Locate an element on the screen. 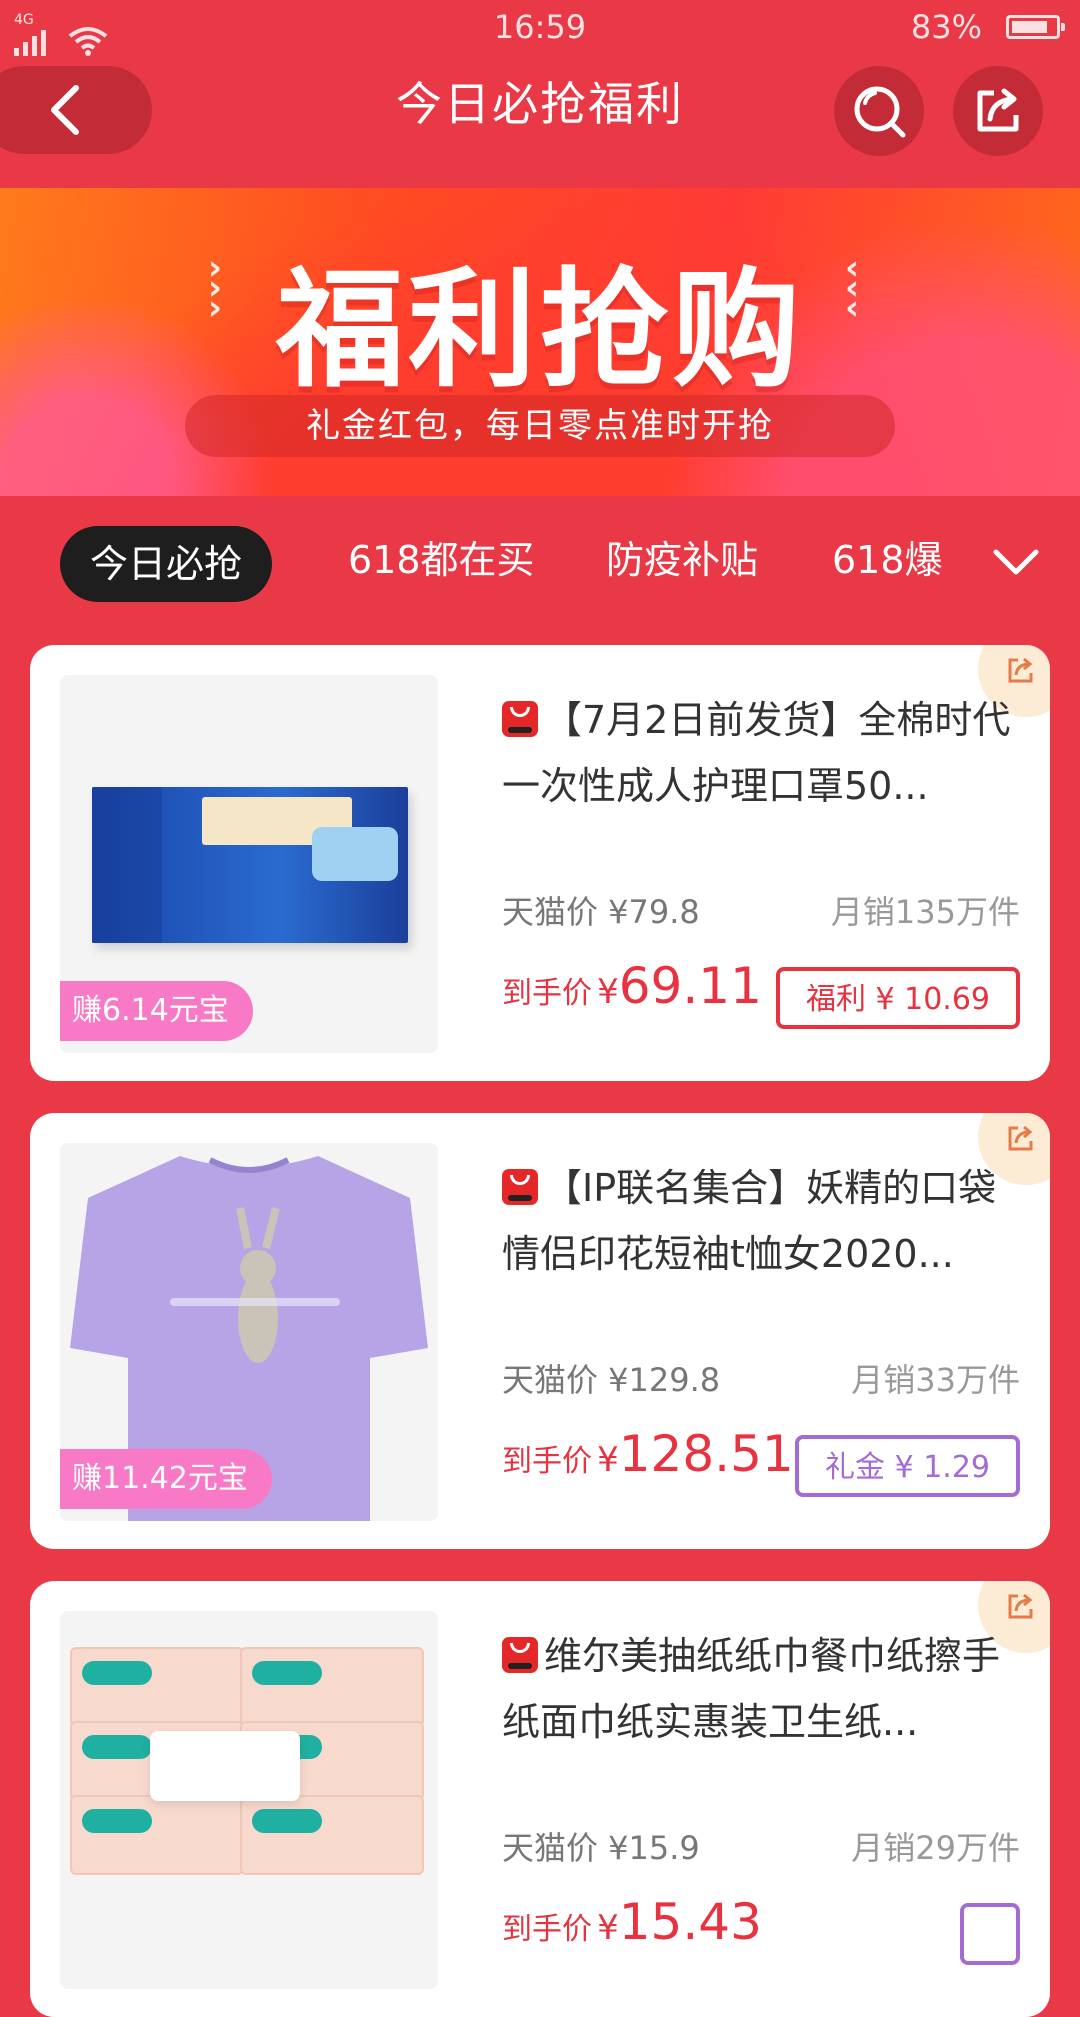 This screenshot has width=1080, height=2017. share-button is located at coordinates (998, 111).